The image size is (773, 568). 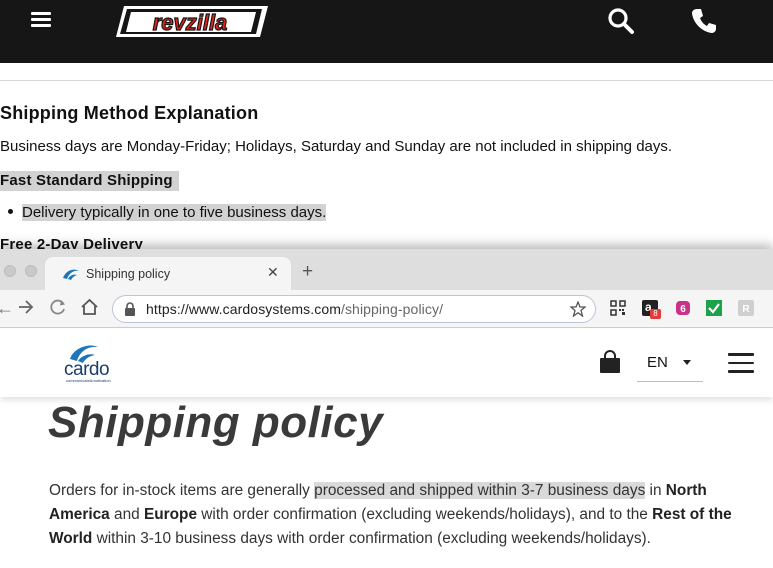 I want to click on close-tab-icon: ✕, so click(x=273, y=272).